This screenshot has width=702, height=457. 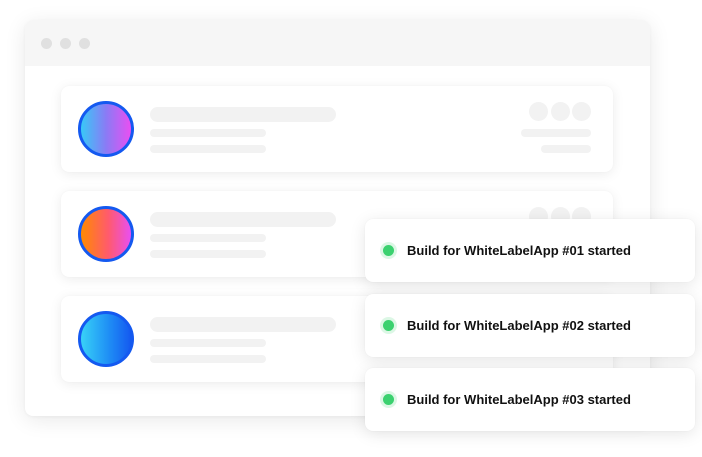 I want to click on window-maximize-button, so click(x=84, y=43).